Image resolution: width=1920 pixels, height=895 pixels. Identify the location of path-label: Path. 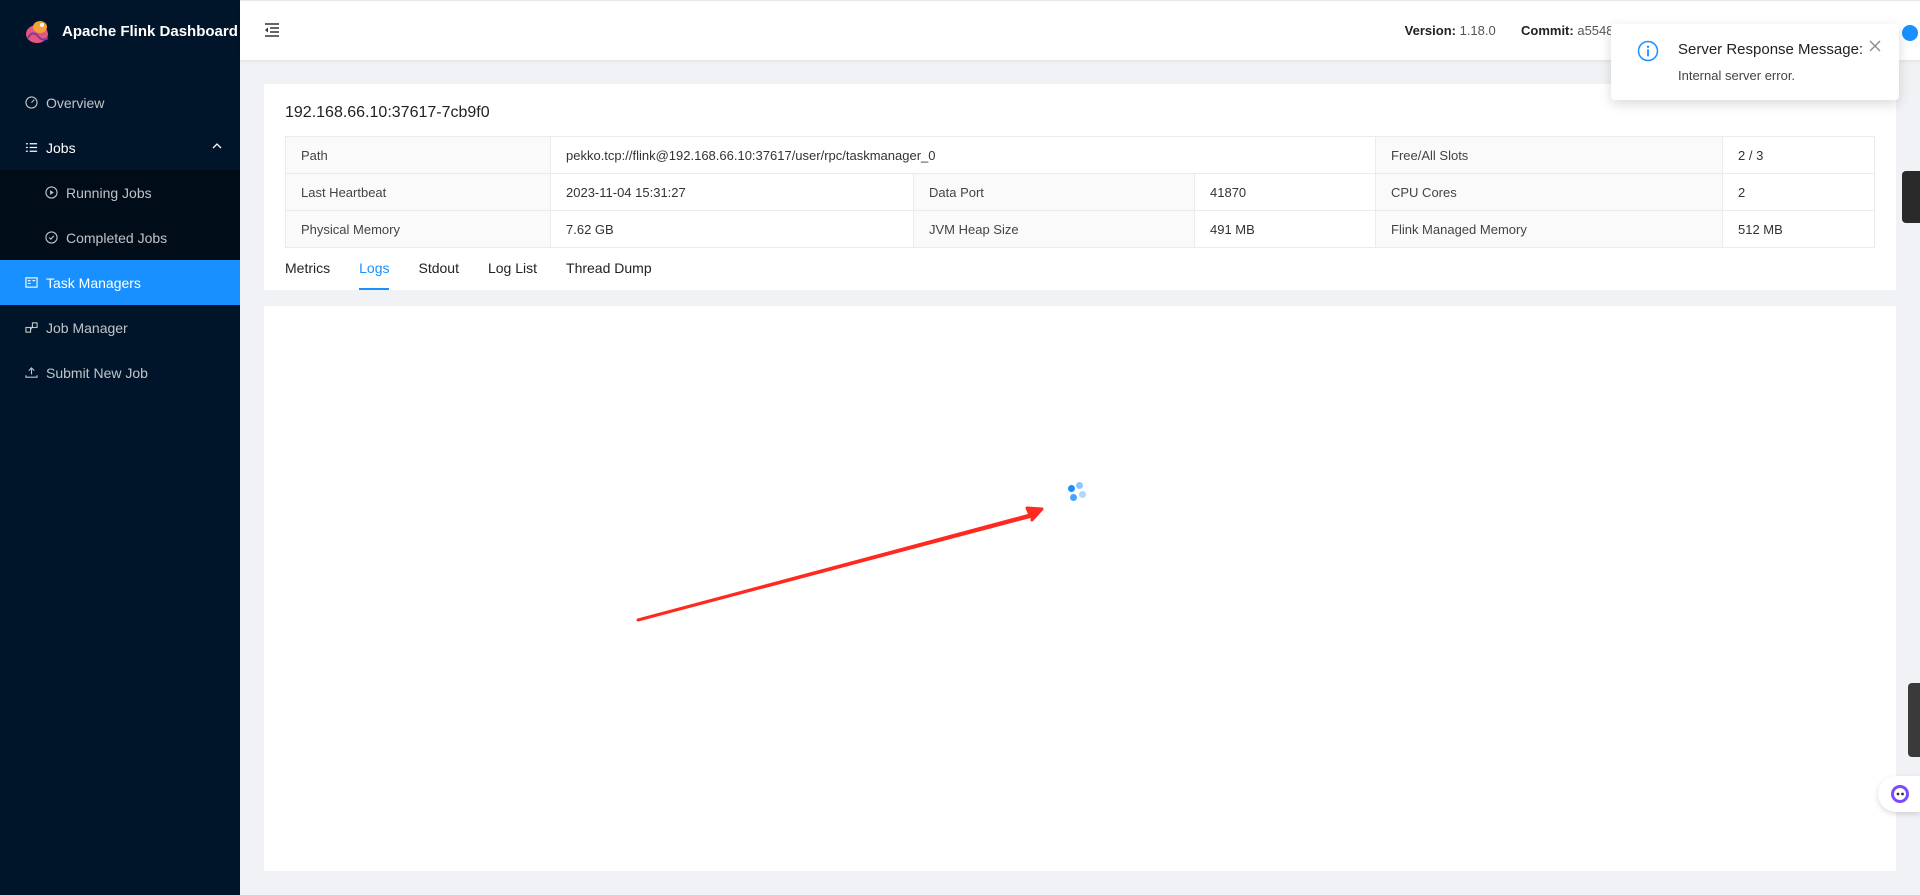
(418, 155).